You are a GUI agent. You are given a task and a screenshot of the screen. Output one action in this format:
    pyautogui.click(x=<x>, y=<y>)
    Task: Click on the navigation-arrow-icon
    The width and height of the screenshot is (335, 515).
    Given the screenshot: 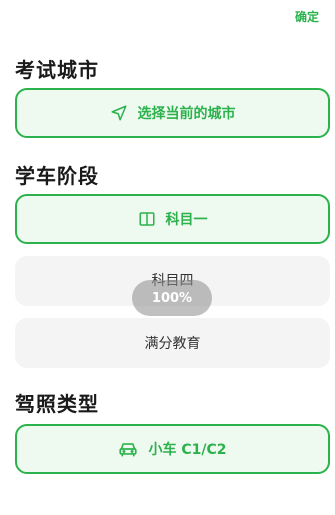 What is the action you would take?
    pyautogui.click(x=119, y=113)
    